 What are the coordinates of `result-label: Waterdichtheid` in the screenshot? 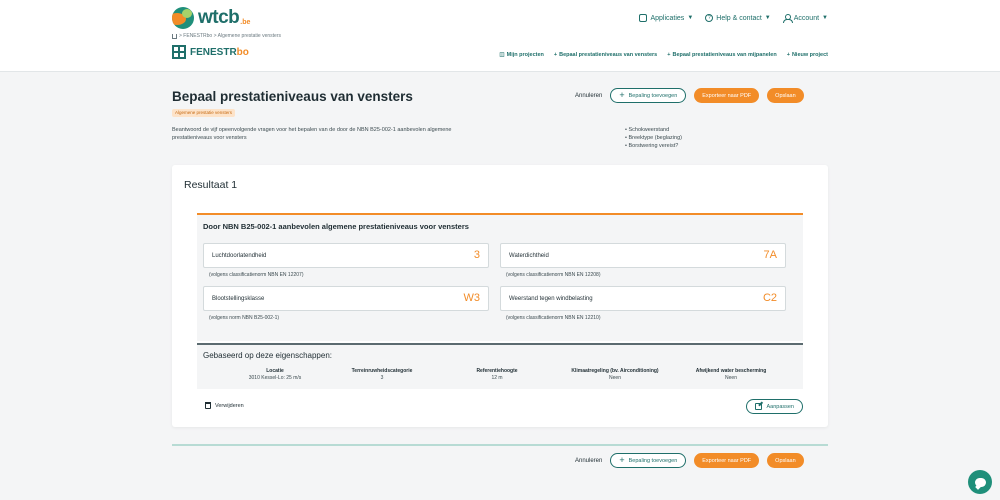 It's located at (529, 256).